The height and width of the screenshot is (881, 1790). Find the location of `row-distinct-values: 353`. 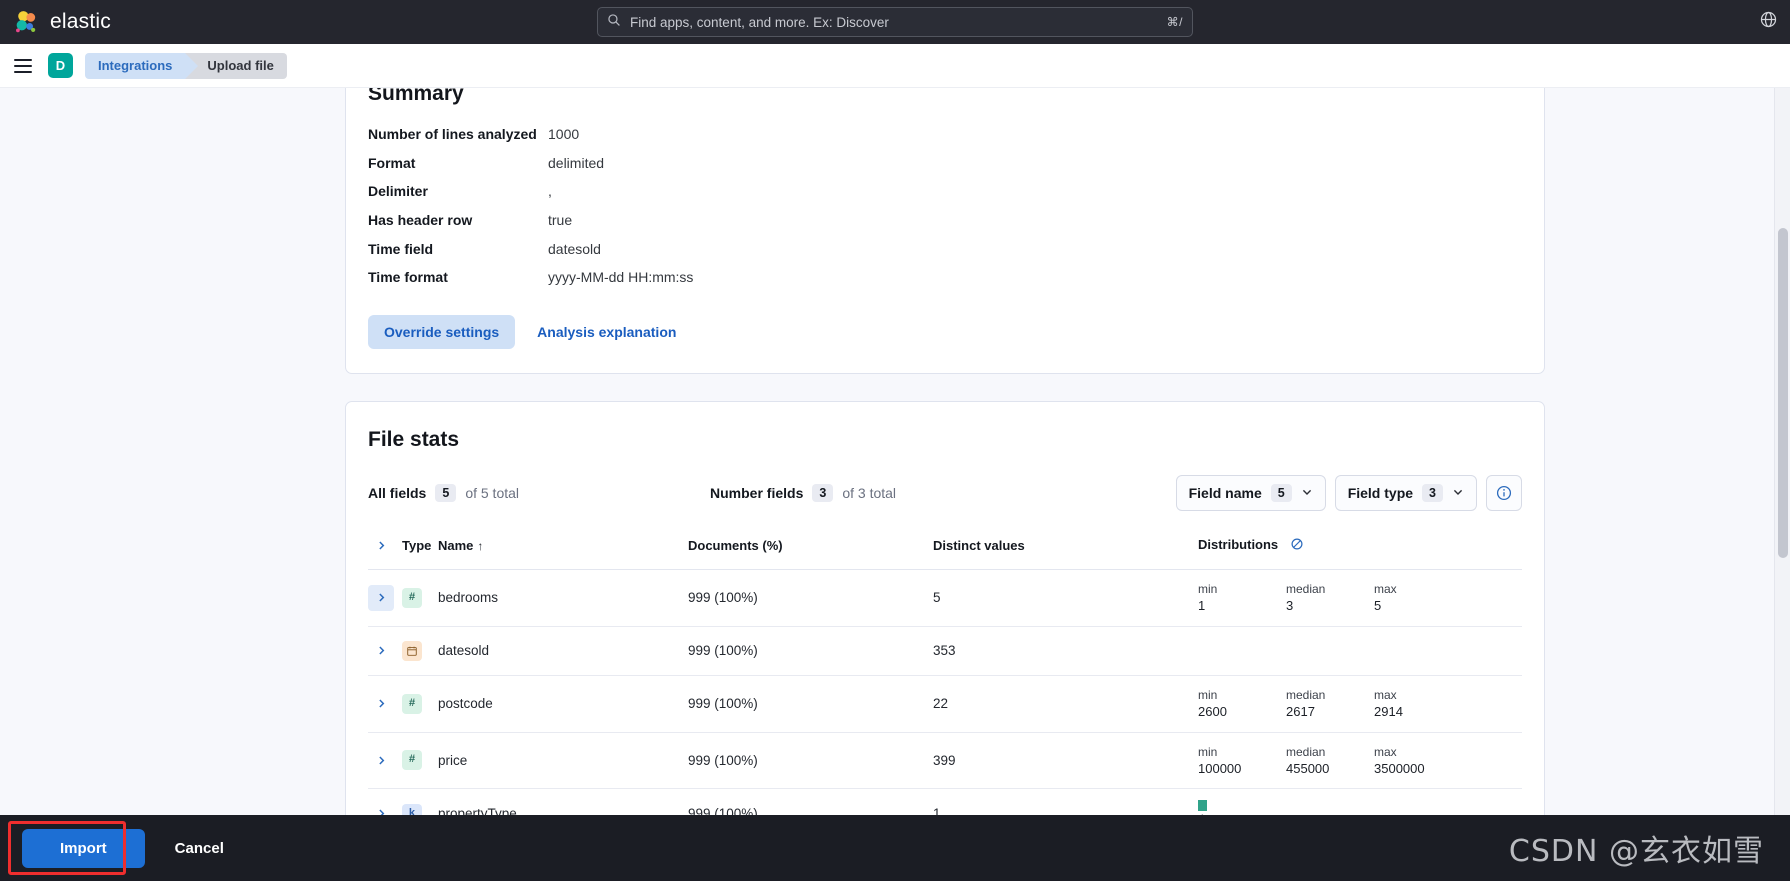

row-distinct-values: 353 is located at coordinates (1065, 651).